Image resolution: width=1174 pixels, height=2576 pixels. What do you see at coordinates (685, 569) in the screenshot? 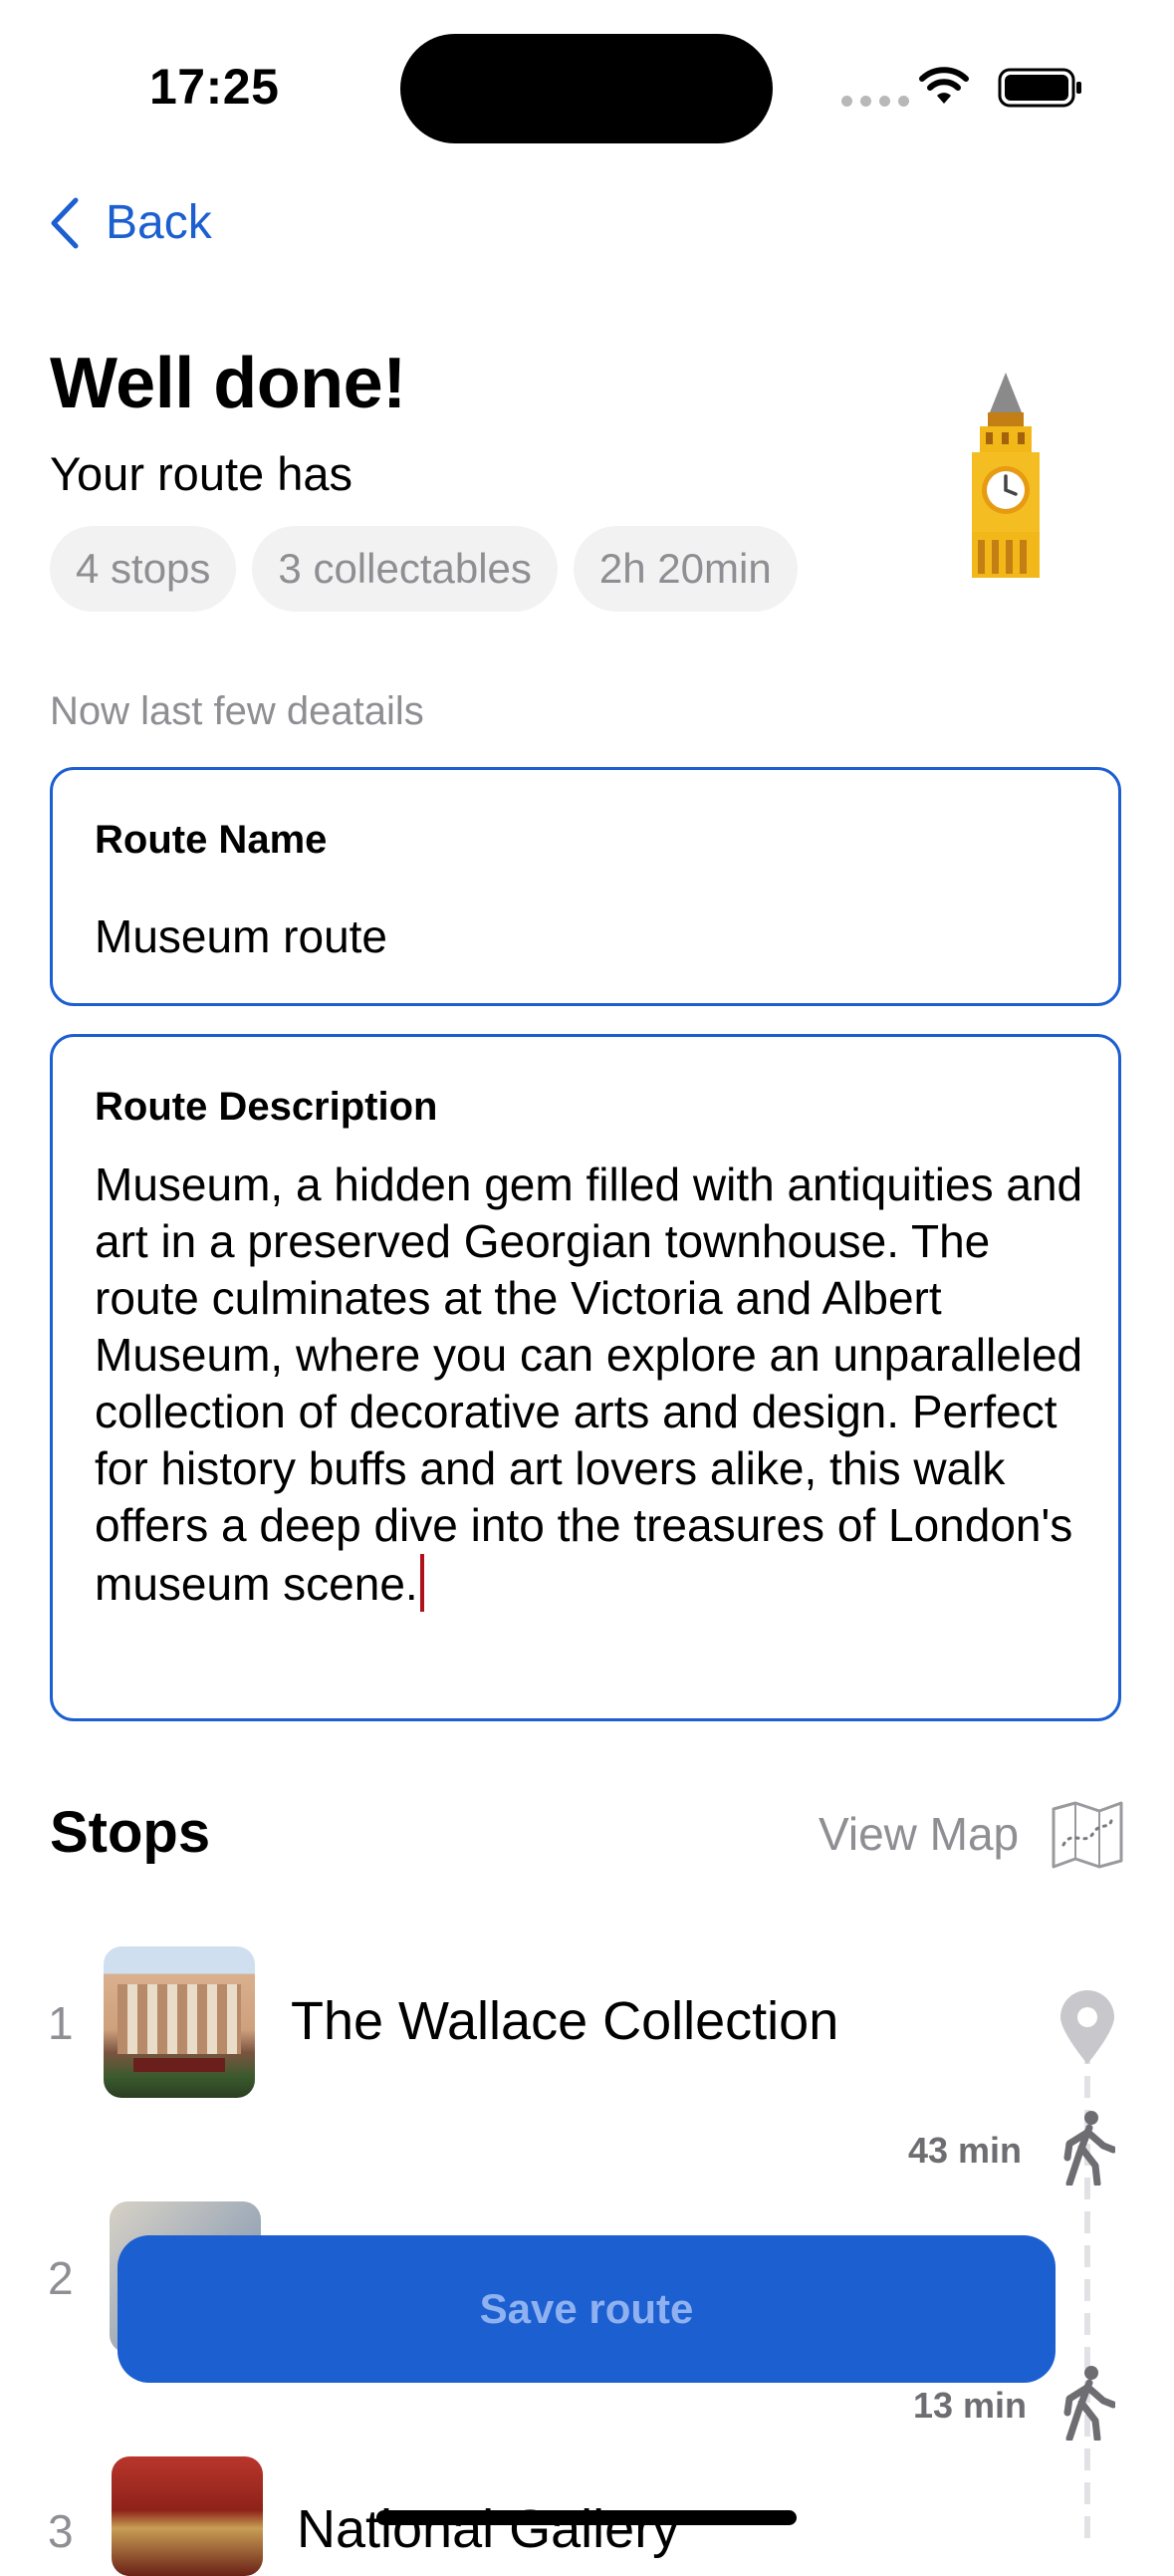
I see `duration-chip: 2h 20min` at bounding box center [685, 569].